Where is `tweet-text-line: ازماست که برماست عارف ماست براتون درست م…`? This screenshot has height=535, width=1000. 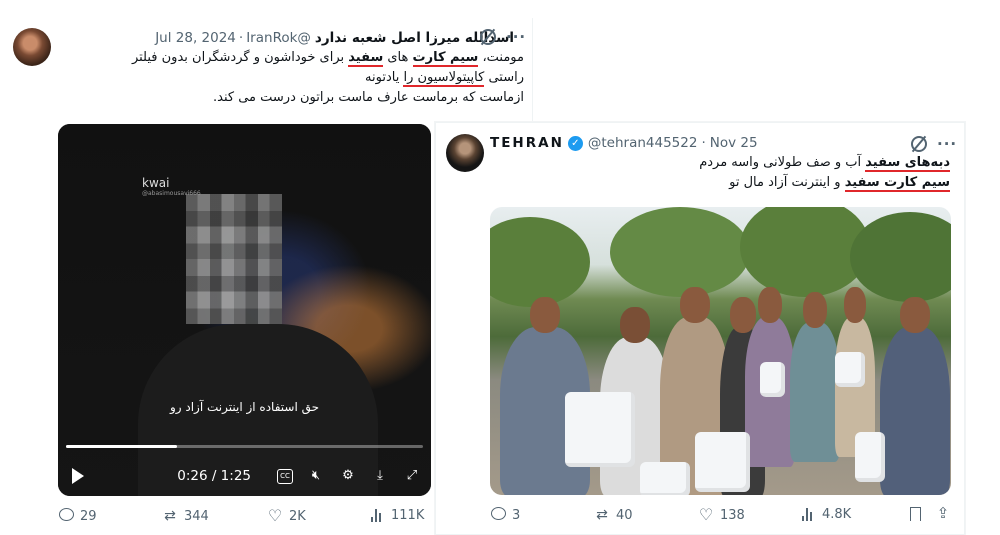 tweet-text-line: ازماست که برماست عارف ماست براتون درست م… is located at coordinates (289, 98).